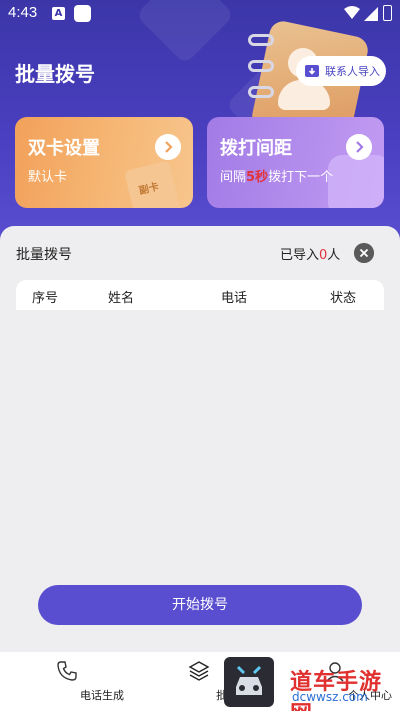 The height and width of the screenshot is (711, 400). Describe the element at coordinates (82, 13) in the screenshot. I see `app-notification-icon` at that location.